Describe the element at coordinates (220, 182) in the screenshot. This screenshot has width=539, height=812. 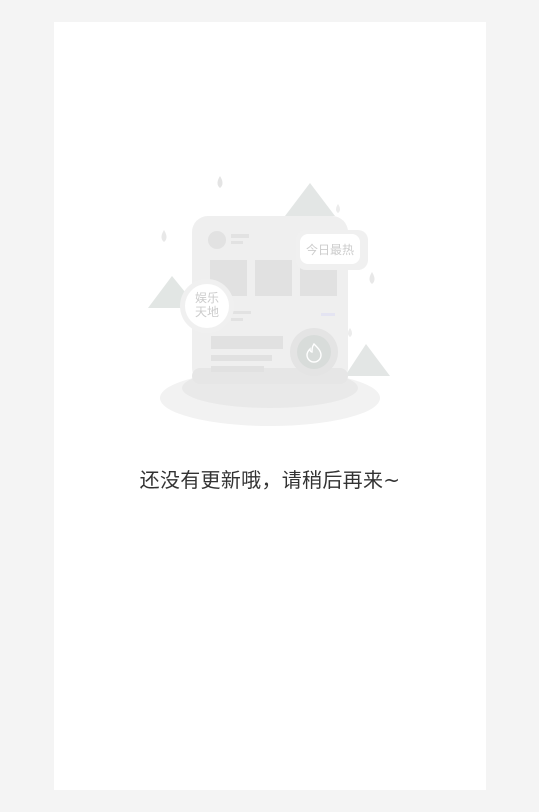
I see `drop-top` at that location.